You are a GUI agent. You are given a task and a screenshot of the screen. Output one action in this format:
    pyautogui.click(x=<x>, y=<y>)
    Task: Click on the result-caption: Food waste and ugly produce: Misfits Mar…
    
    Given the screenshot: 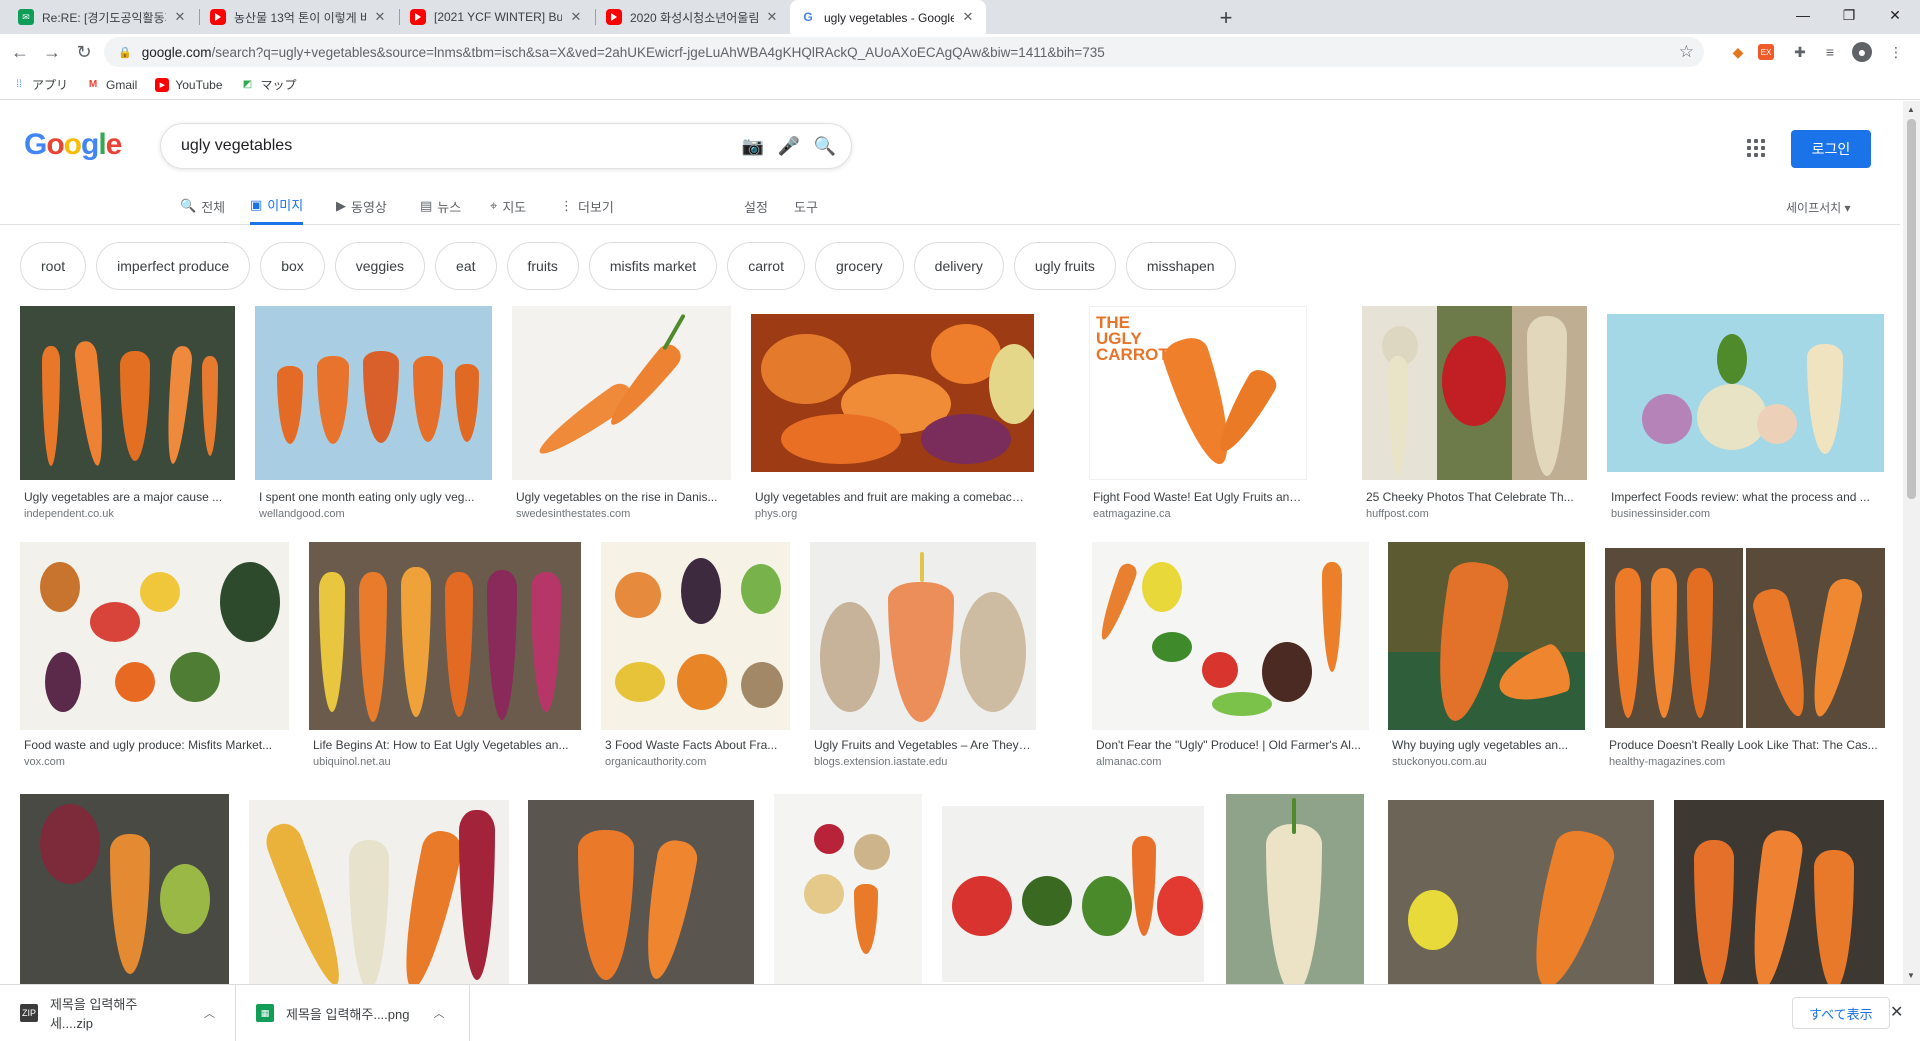 What is the action you would take?
    pyautogui.click(x=154, y=745)
    